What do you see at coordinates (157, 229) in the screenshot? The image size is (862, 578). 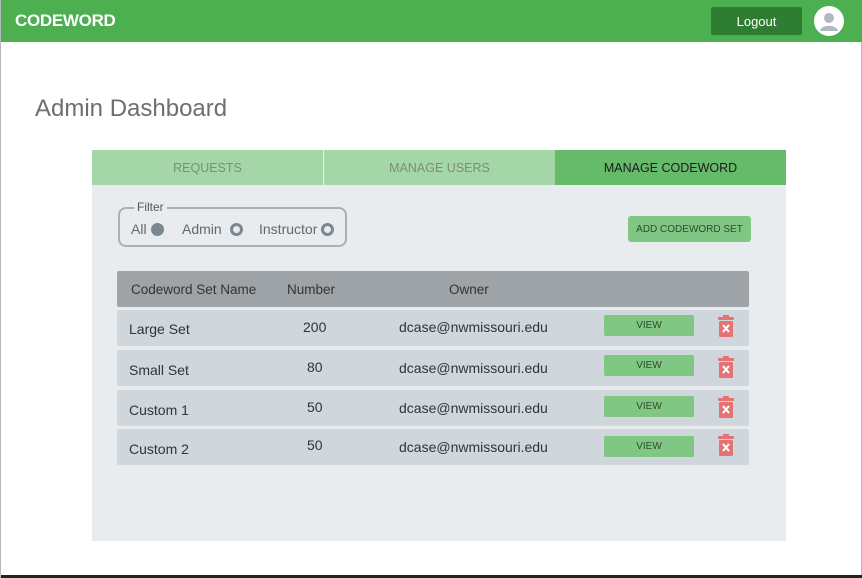 I see `radio-selected-icon` at bounding box center [157, 229].